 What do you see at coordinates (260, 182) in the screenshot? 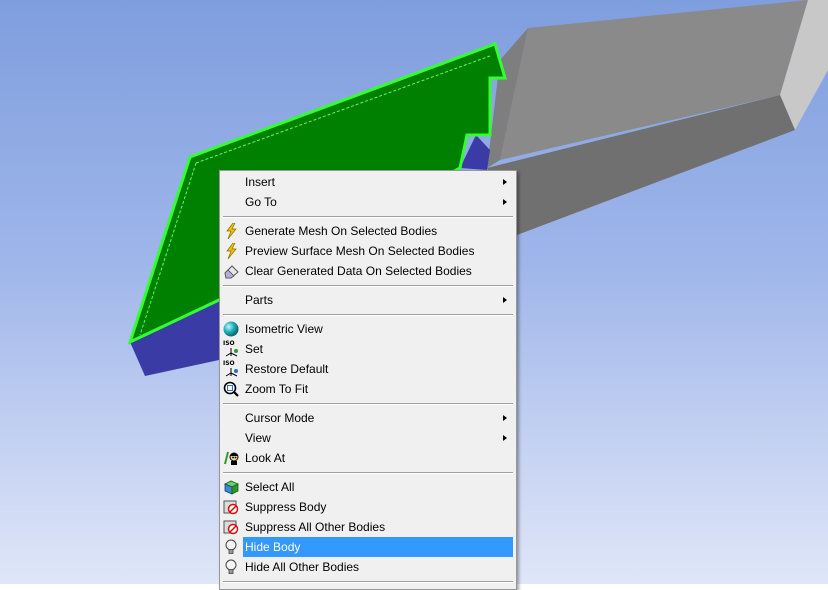
I see `menu-item-label: Insert` at bounding box center [260, 182].